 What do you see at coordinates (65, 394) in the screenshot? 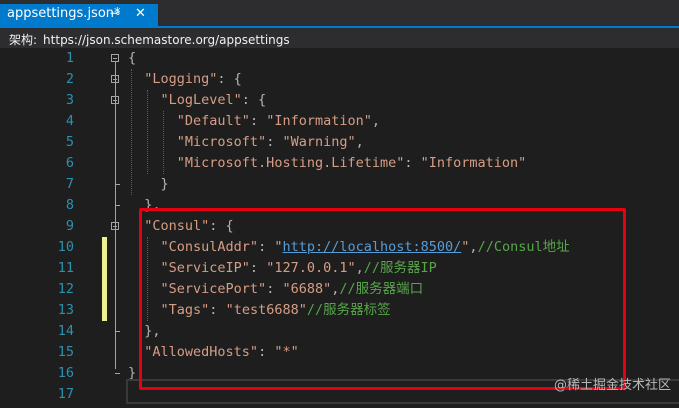
I see `line-number: 17` at bounding box center [65, 394].